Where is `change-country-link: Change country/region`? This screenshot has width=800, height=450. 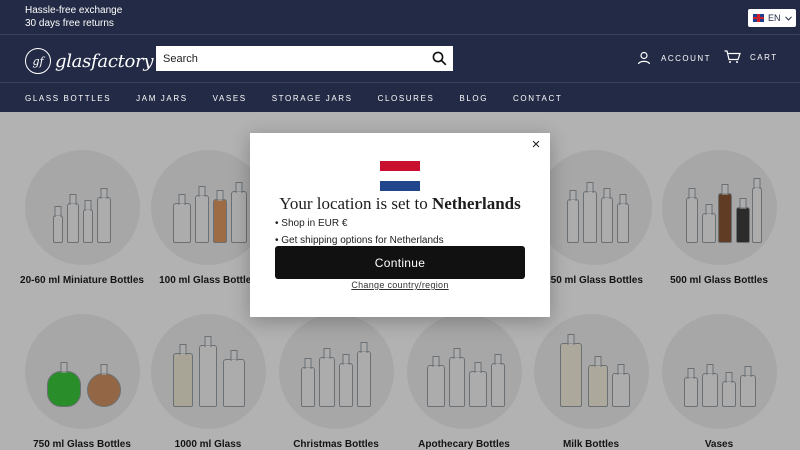 change-country-link: Change country/region is located at coordinates (400, 285).